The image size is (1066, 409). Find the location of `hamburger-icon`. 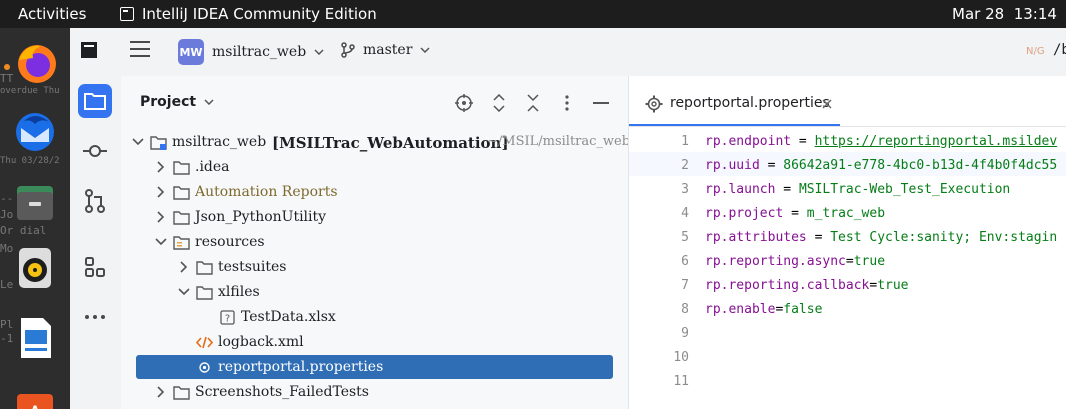

hamburger-icon is located at coordinates (140, 49).